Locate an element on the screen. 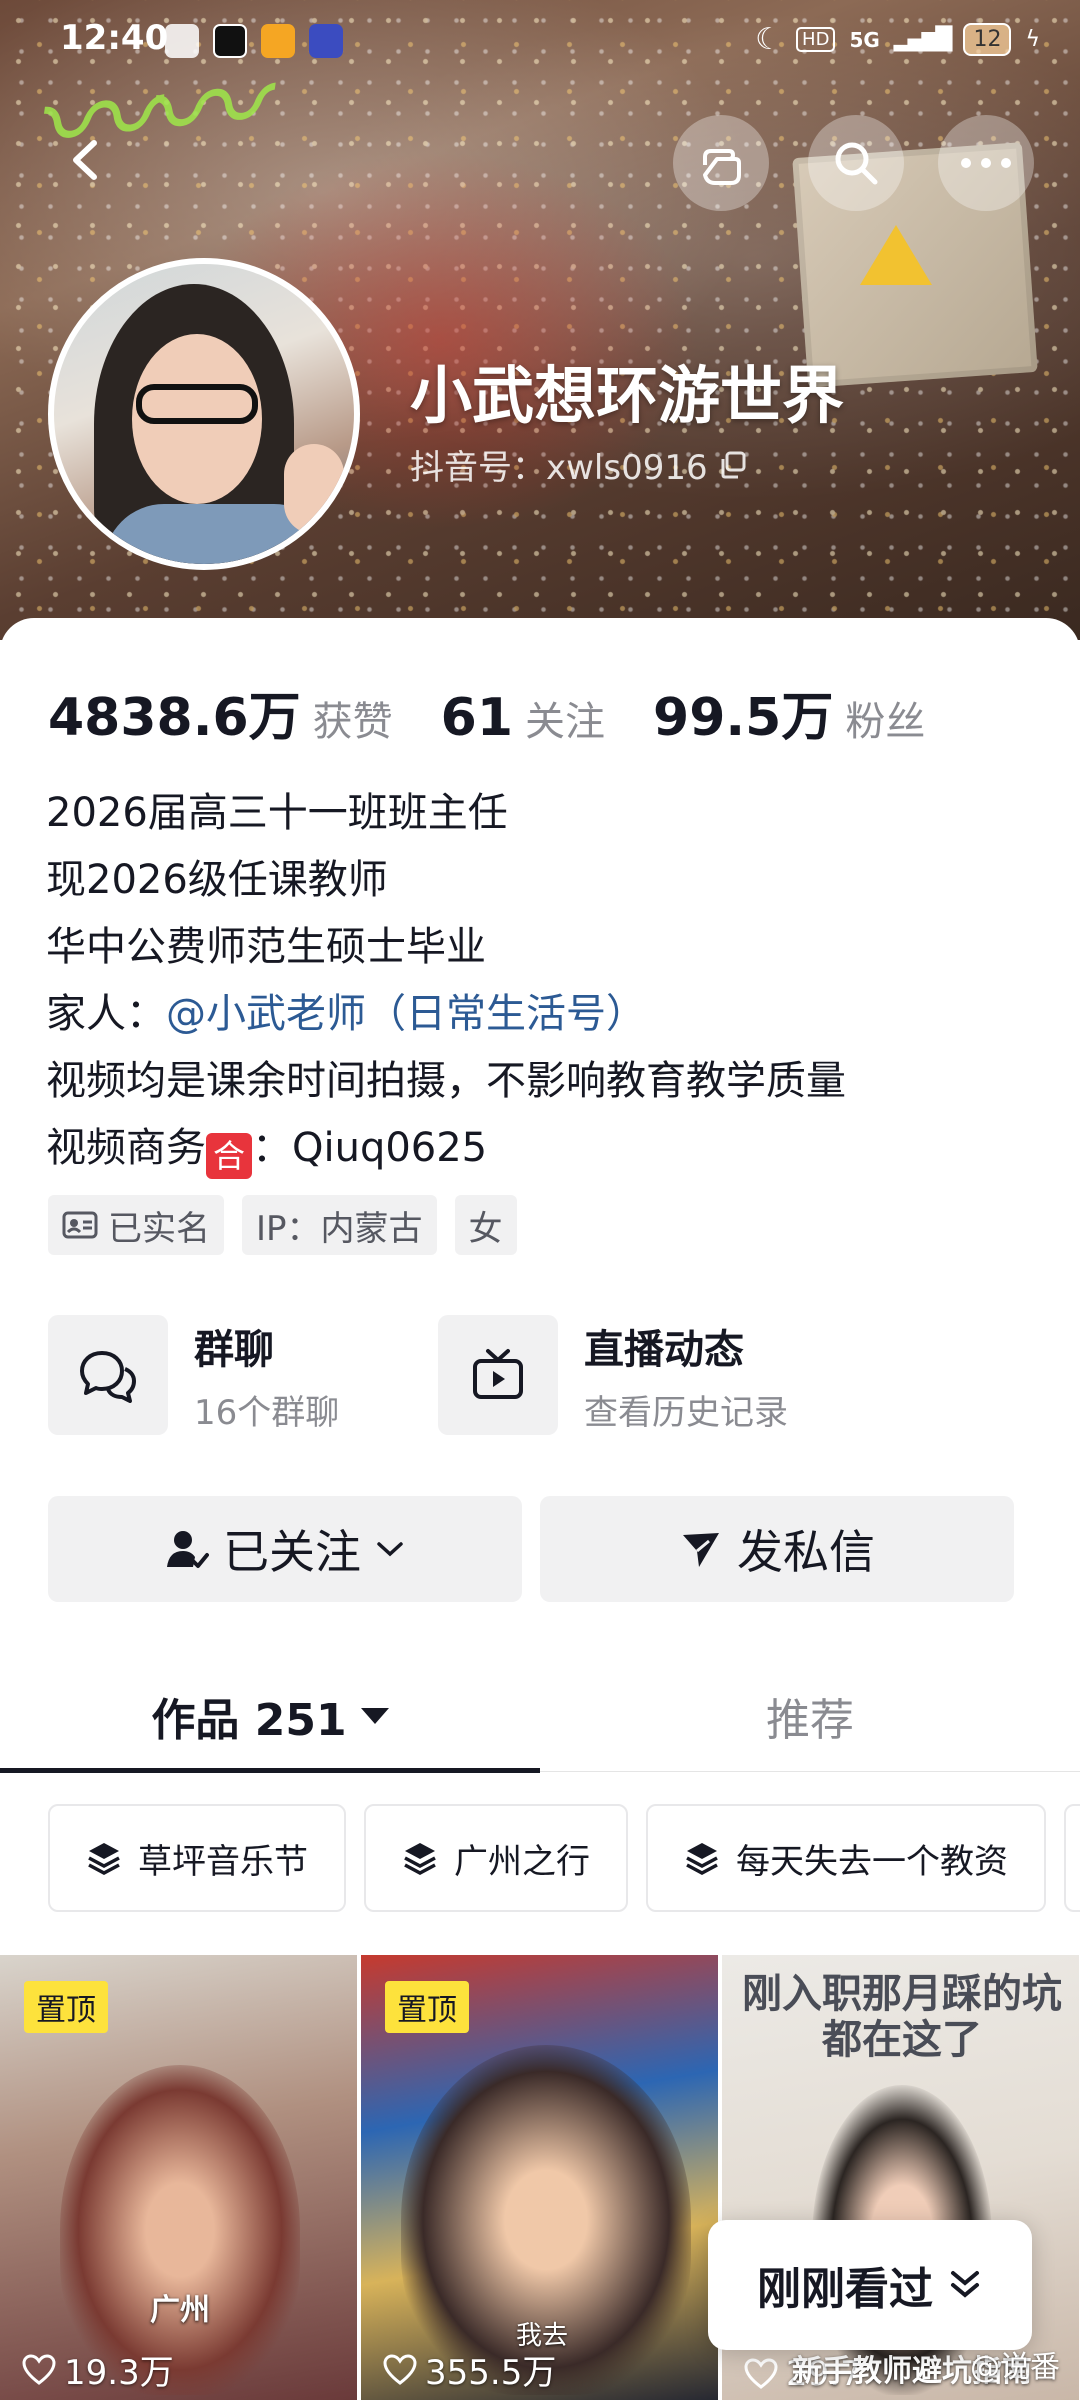 The image size is (1080, 2400). stats-row: 4838.6万 获赞 61 关注 99.5万 粉丝 is located at coordinates (510, 712).